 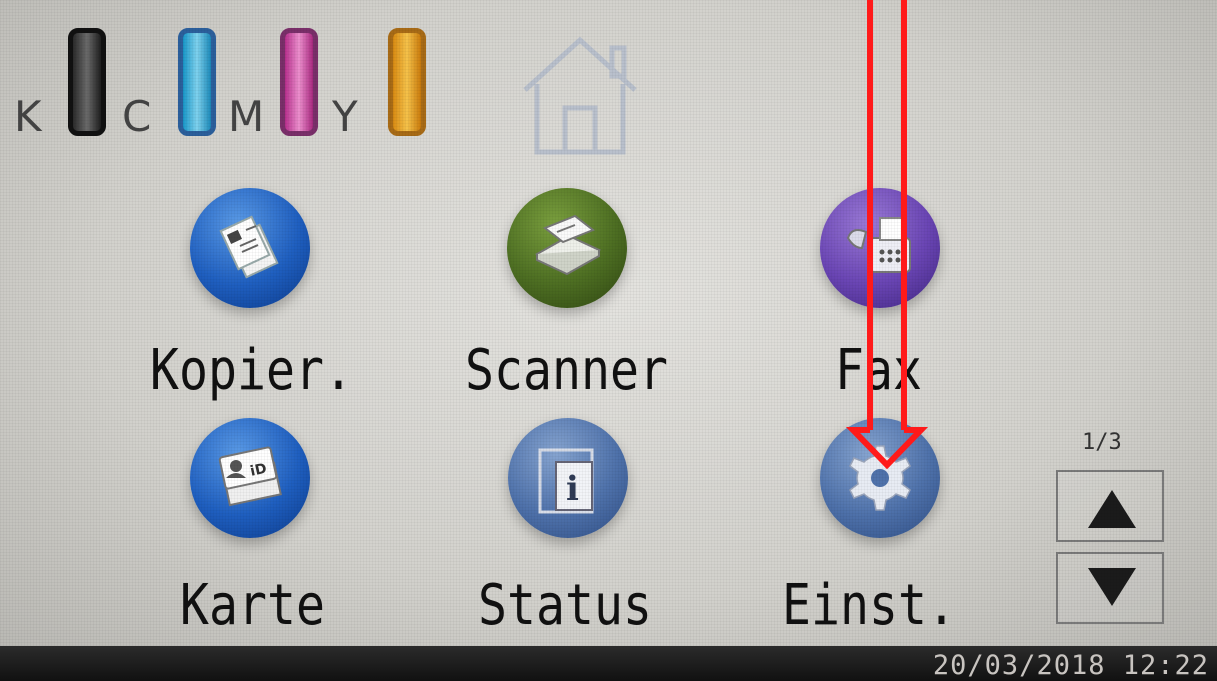 I want to click on ink-letter-y: Y, so click(x=345, y=116).